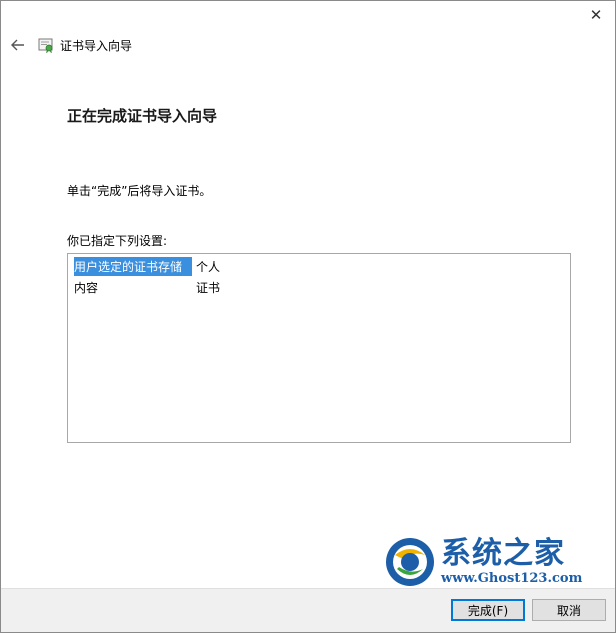 The image size is (616, 633). I want to click on settings-row-key: 内容, so click(86, 288).